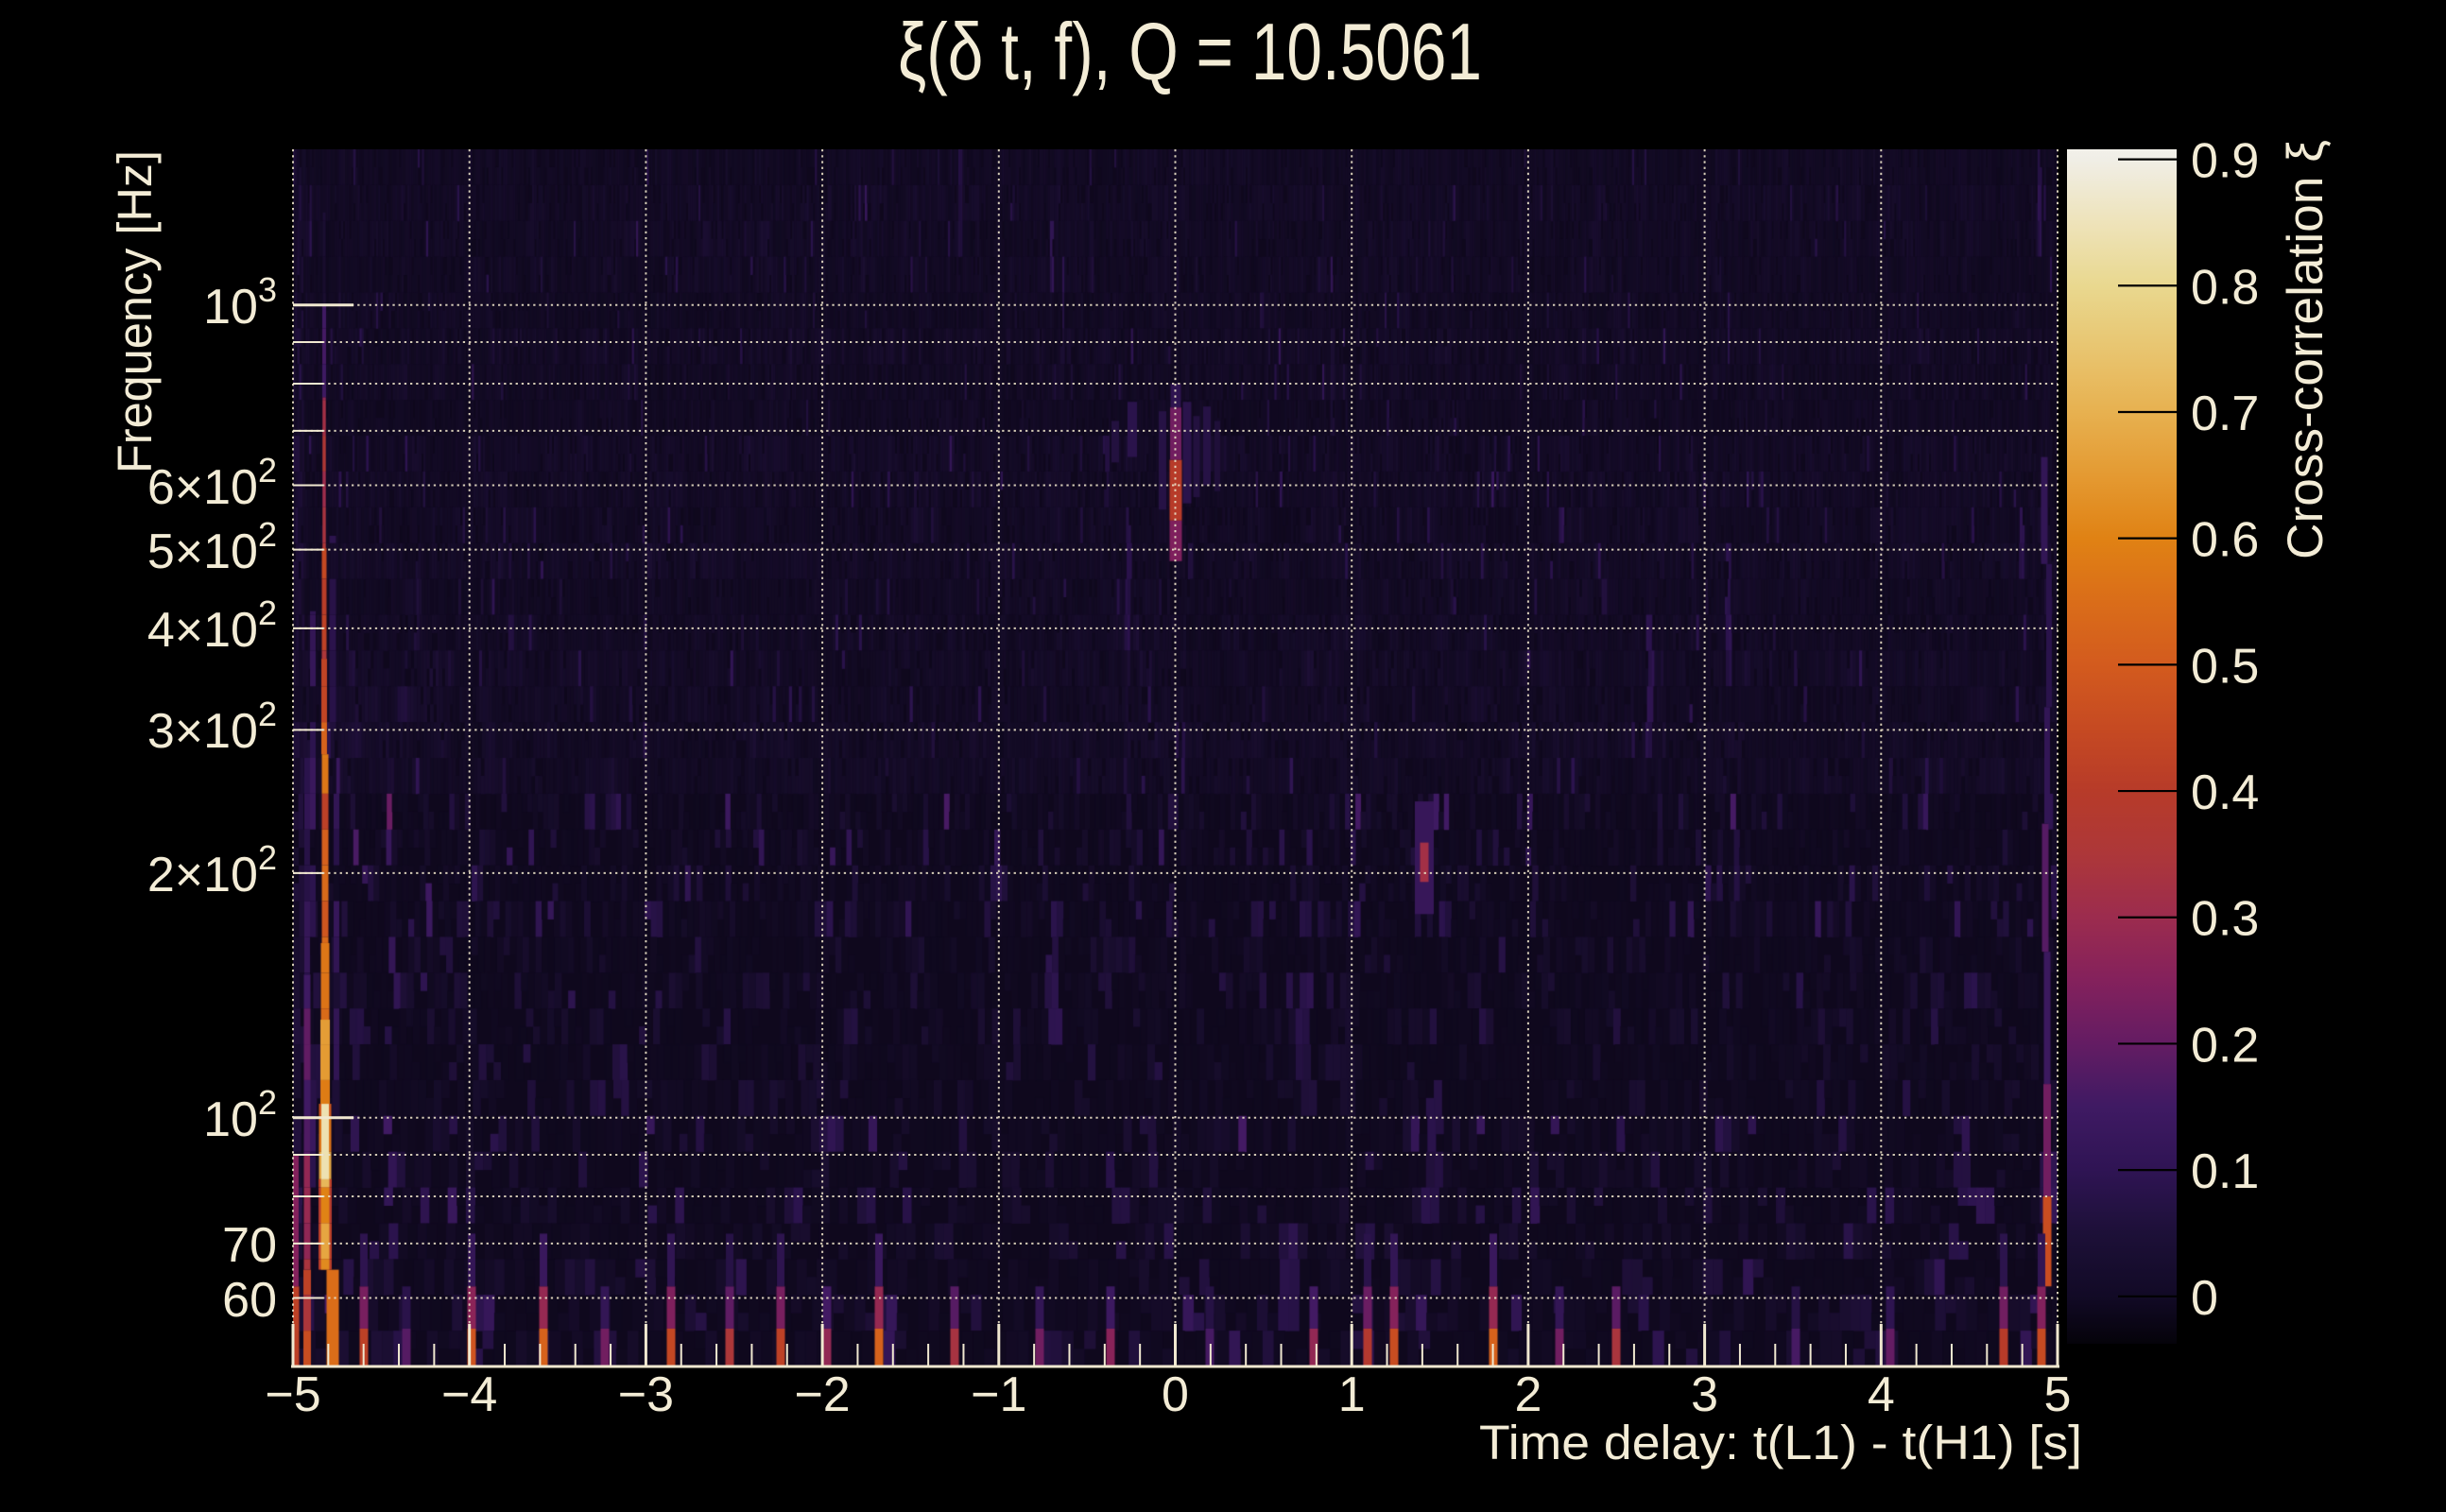 The image size is (2446, 1512). I want to click on svg-text: −2, so click(822, 1394).